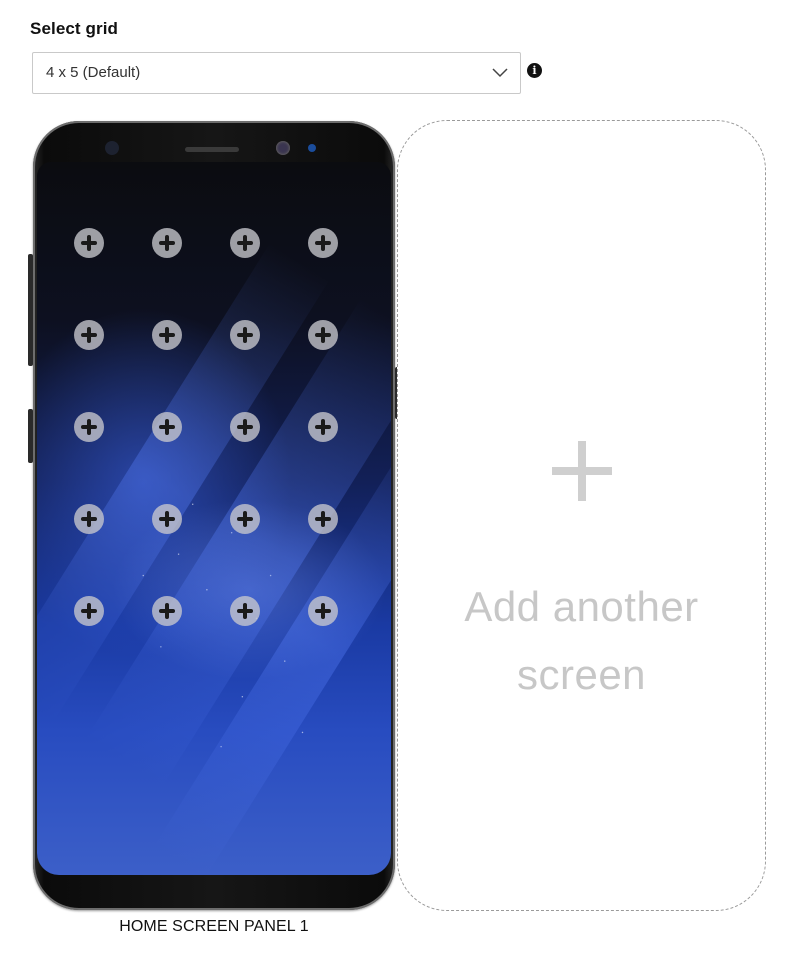 The image size is (812, 972). I want to click on info-icon: i, so click(534, 70).